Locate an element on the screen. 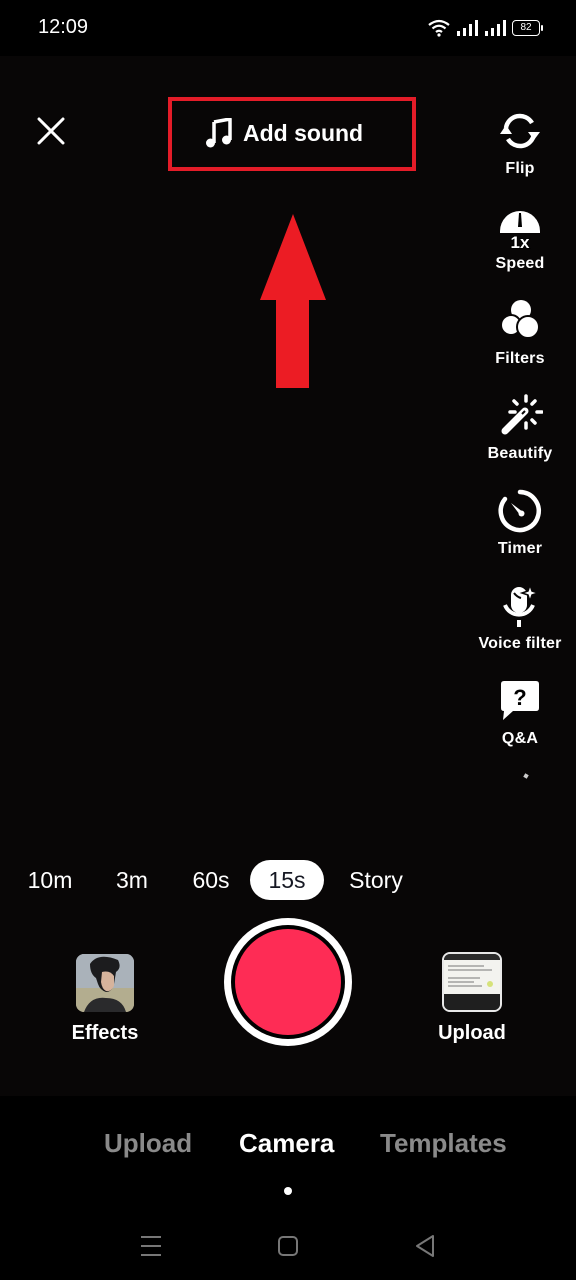 Image resolution: width=576 pixels, height=1280 pixels. close-icon is located at coordinates (51, 131).